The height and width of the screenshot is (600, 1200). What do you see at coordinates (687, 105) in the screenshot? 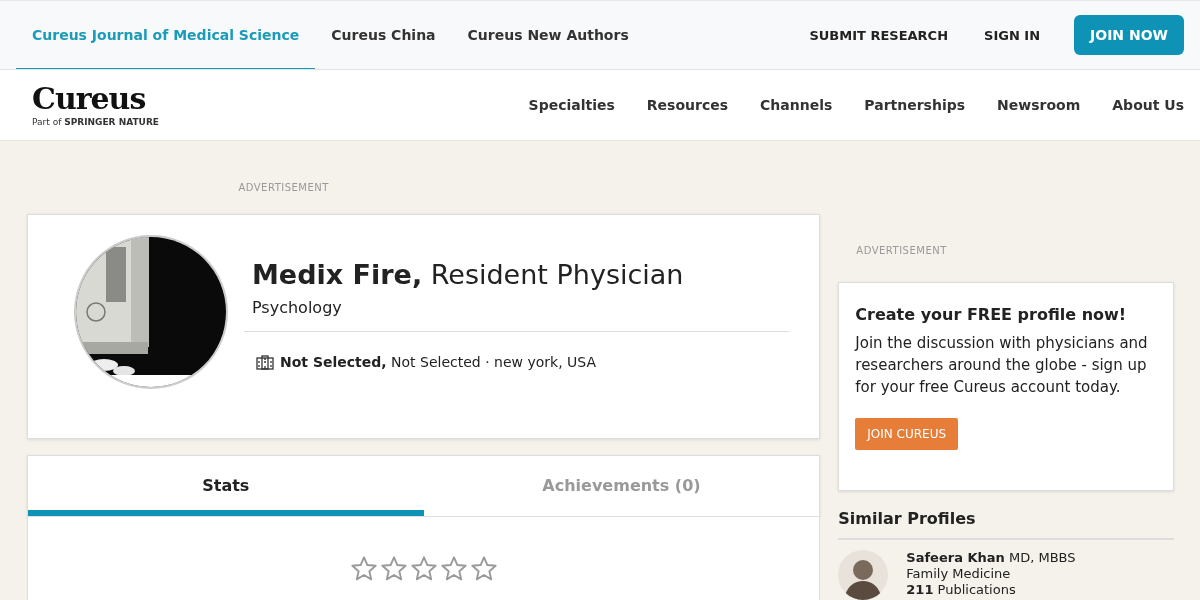
I see `nav-menu-item: Resources` at bounding box center [687, 105].